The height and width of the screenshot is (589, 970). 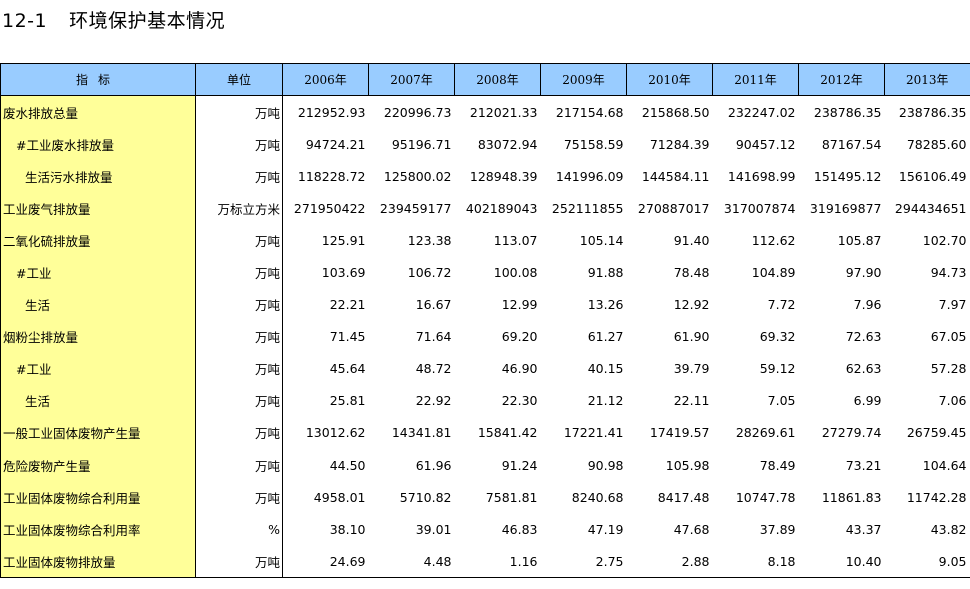 I want to click on value-cell: 123.38, so click(x=429, y=240).